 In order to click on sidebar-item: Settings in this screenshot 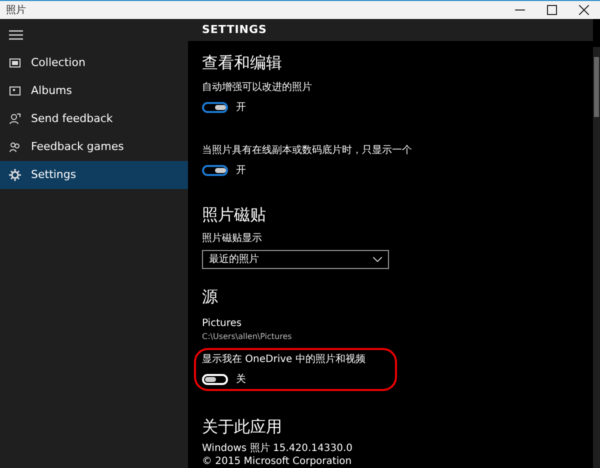, I will do `click(94, 175)`.